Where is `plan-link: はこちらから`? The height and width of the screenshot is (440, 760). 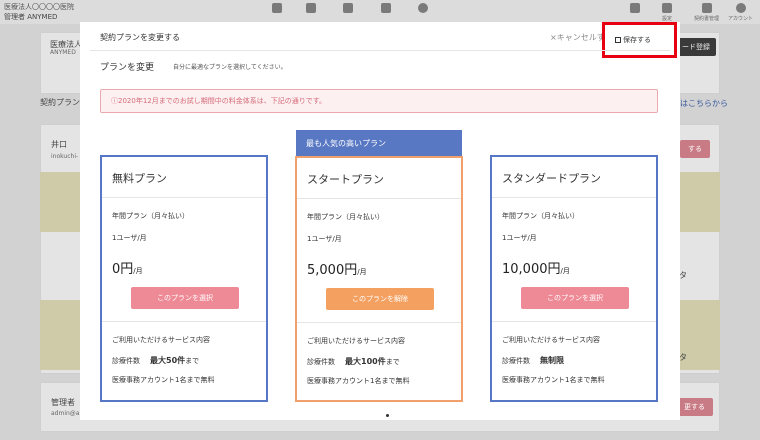 plan-link: はこちらから is located at coordinates (704, 103).